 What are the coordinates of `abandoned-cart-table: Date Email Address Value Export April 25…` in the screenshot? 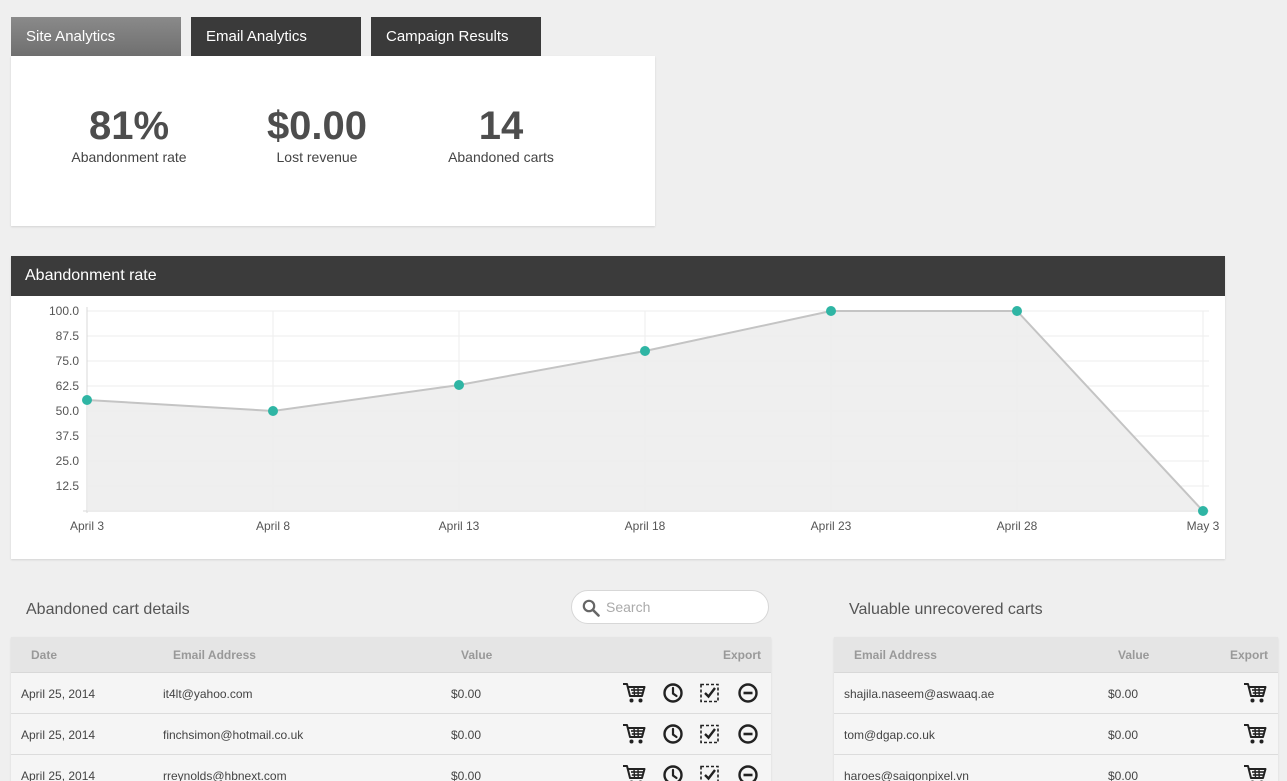 It's located at (391, 709).